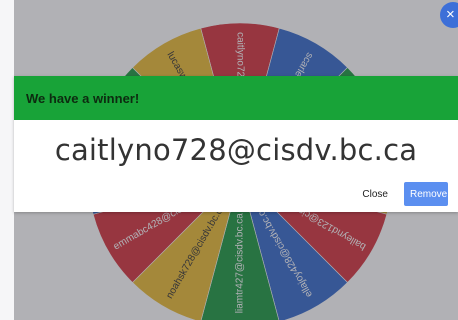 This screenshot has height=320, width=458. I want to click on dialog-header: We have a winner!, so click(236, 98).